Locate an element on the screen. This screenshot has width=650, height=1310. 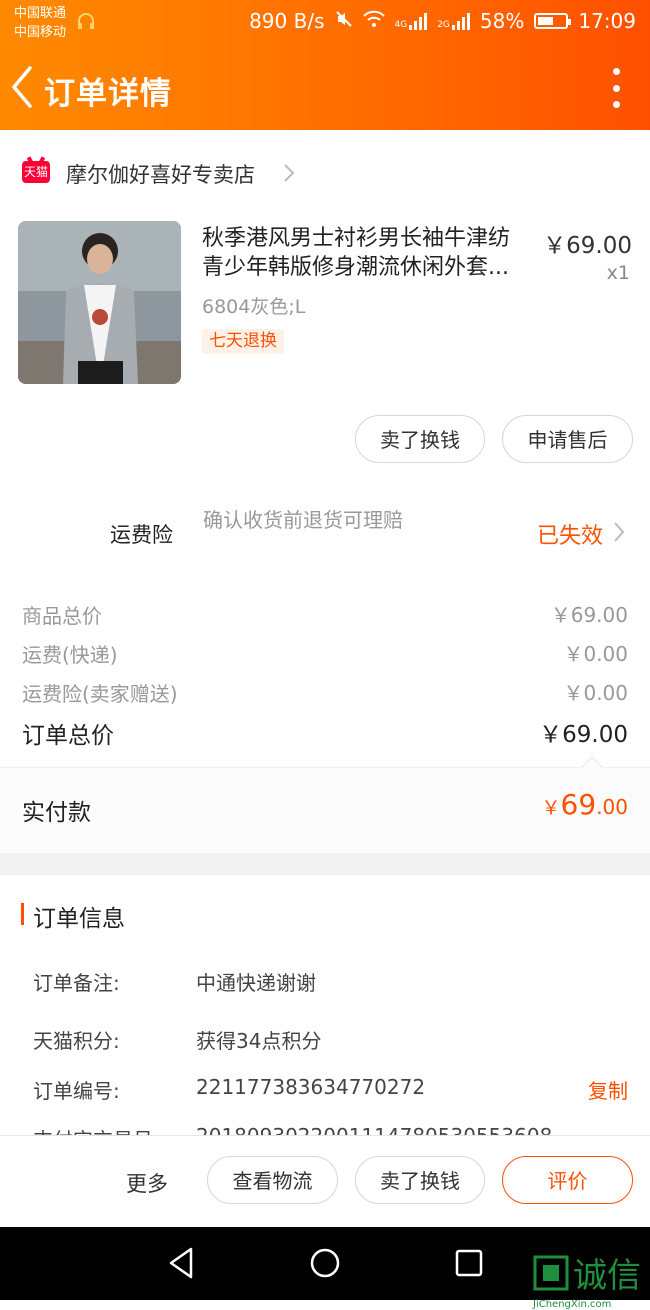
insurance-status: 已失效 is located at coordinates (570, 534).